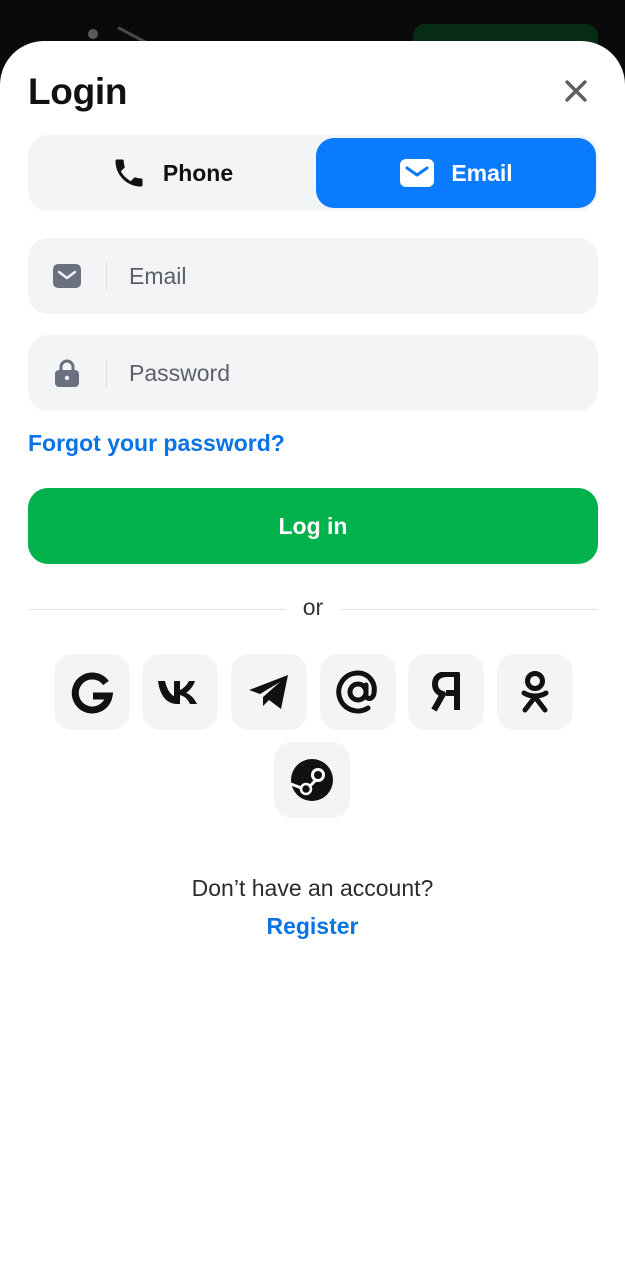  I want to click on vk-login-button, so click(180, 692).